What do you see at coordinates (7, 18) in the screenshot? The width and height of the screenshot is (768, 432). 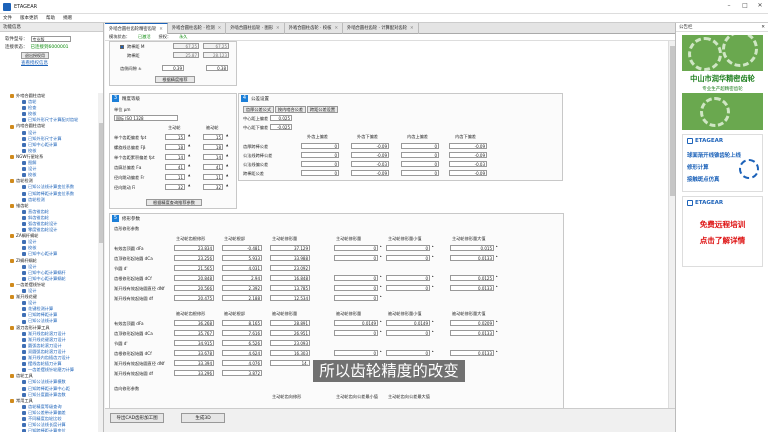 I see `menu-file: 文件` at bounding box center [7, 18].